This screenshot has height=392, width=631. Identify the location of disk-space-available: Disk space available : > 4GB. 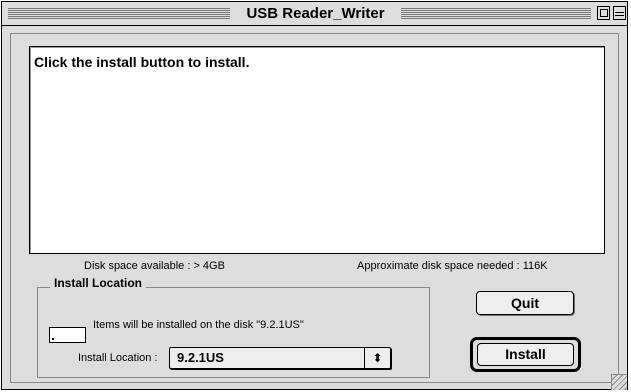
(154, 266).